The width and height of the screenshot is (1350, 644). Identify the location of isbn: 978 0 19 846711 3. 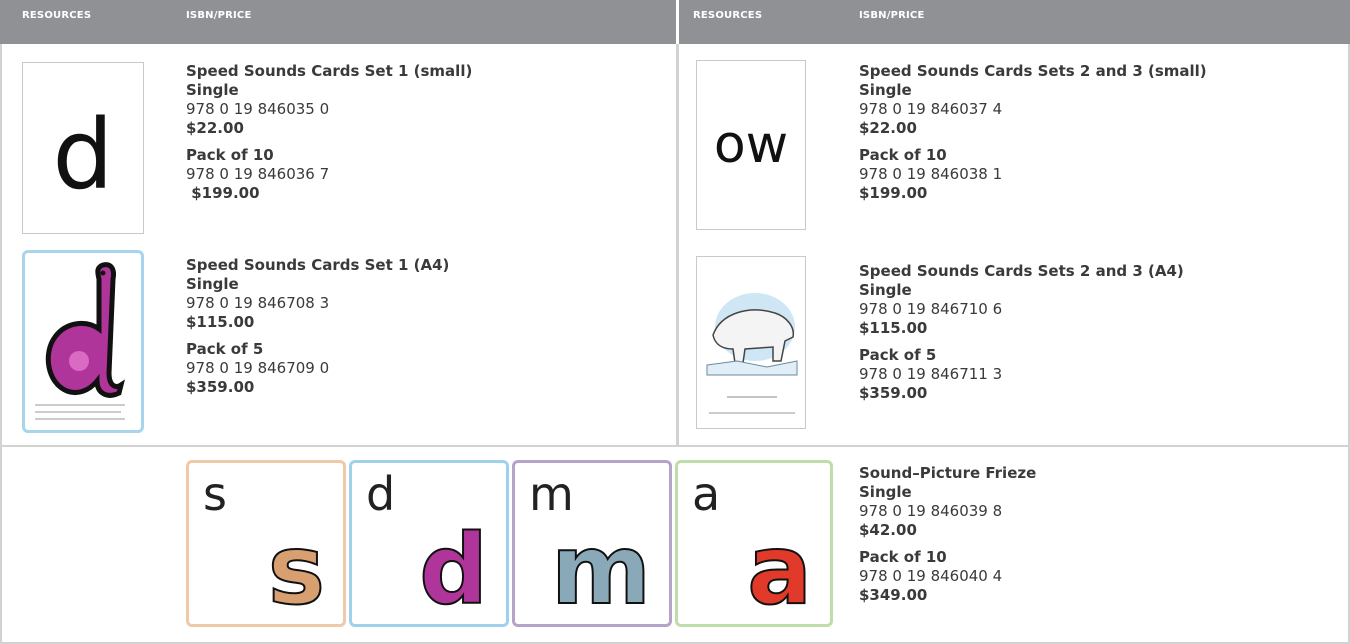
(931, 374).